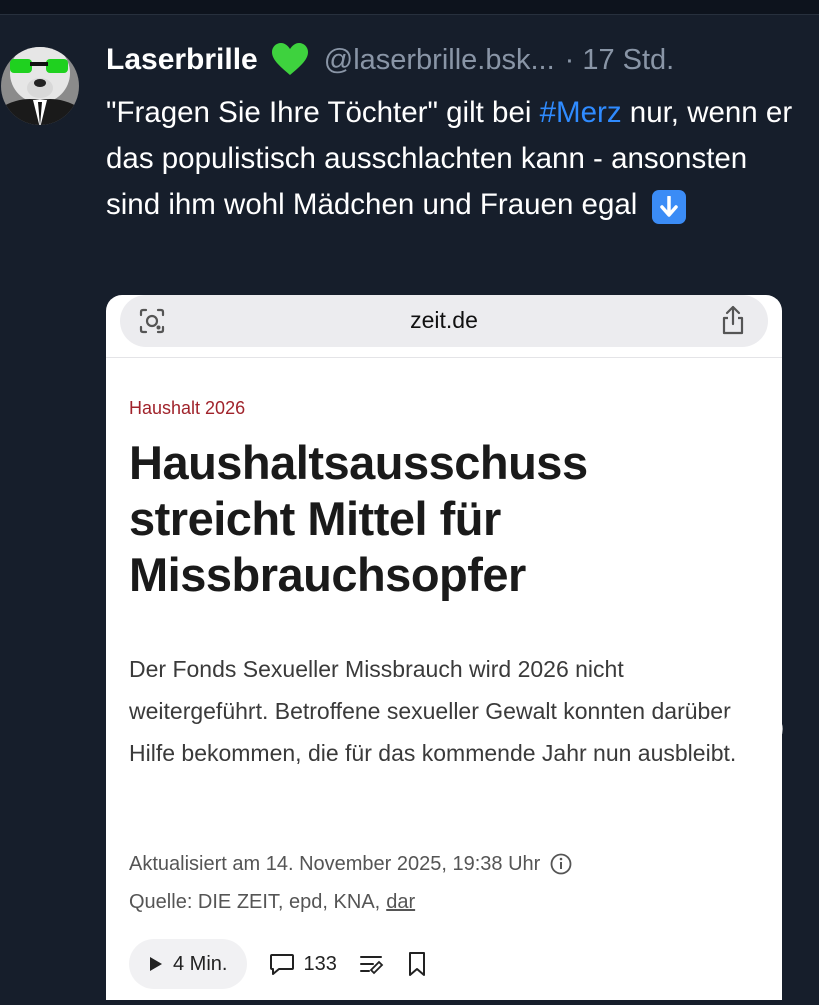 Image resolution: width=819 pixels, height=1005 pixels. Describe the element at coordinates (409, 7) in the screenshot. I see `top-bar` at that location.